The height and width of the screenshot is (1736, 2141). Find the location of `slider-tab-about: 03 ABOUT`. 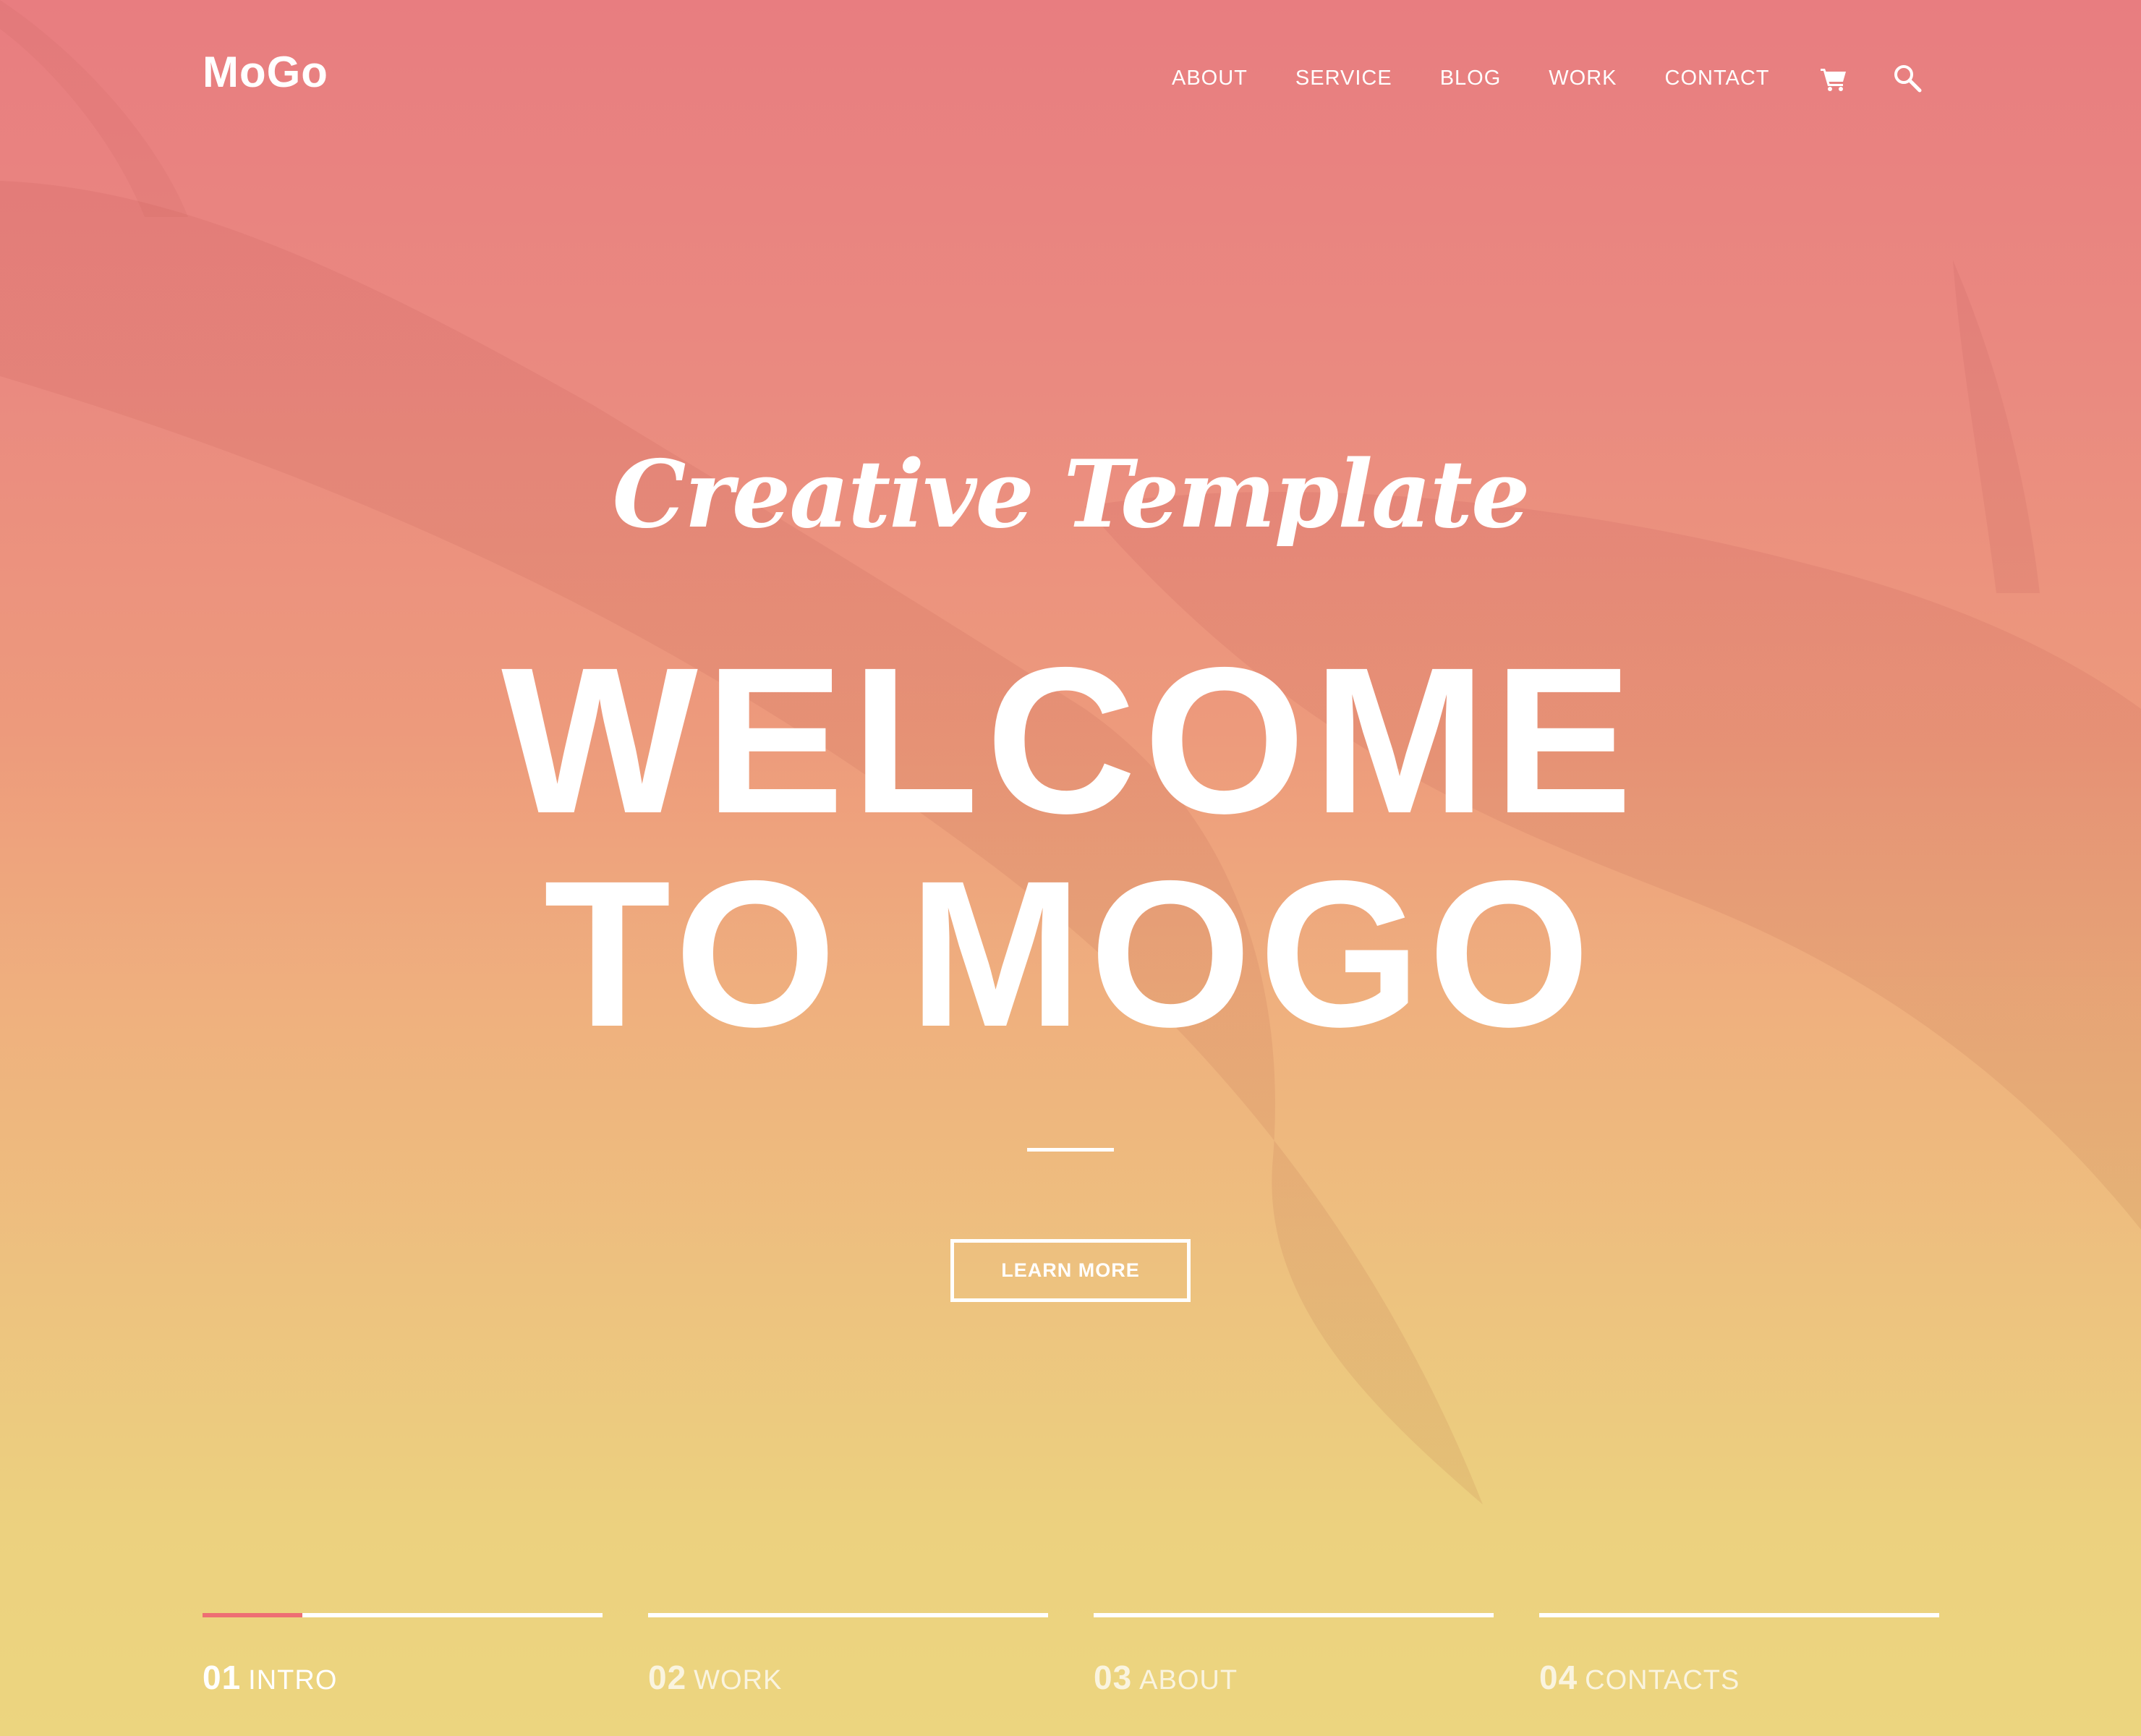

slider-tab-about: 03 ABOUT is located at coordinates (1294, 1660).